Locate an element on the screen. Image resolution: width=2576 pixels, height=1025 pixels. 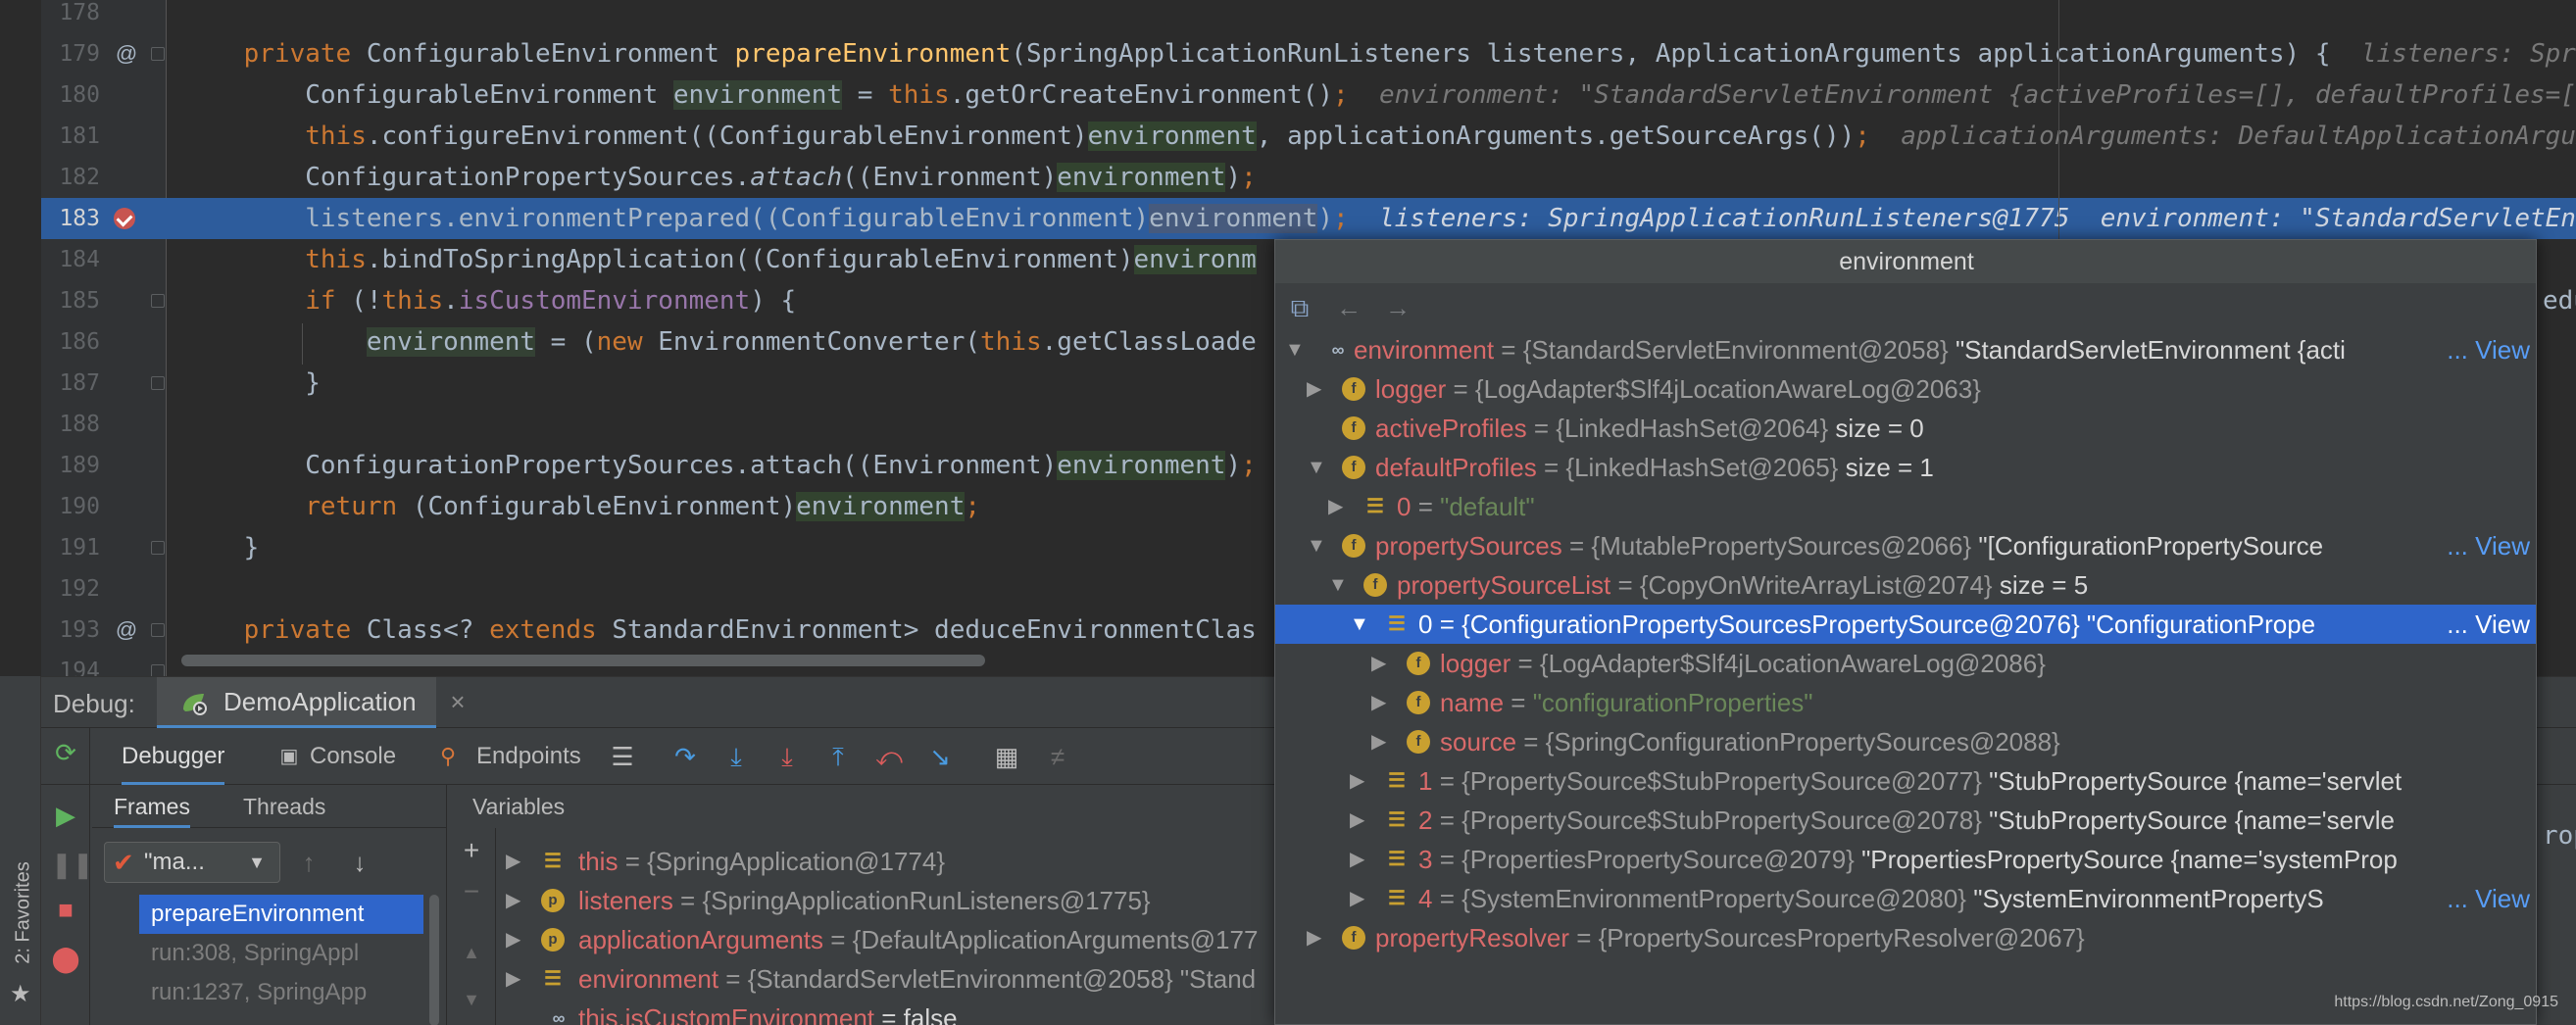
tree-row: ▶ ☰ 0 = "default" is located at coordinates (1905, 506).